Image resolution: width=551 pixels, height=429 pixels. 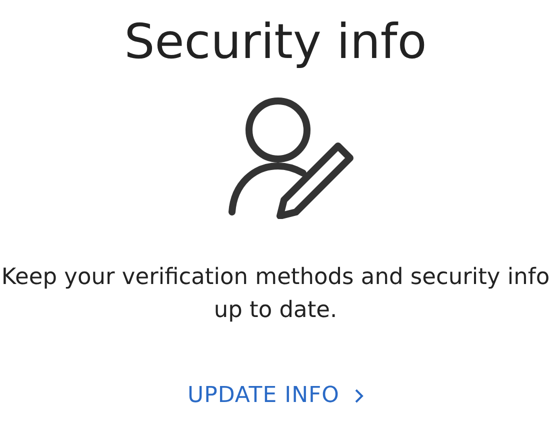 What do you see at coordinates (359, 396) in the screenshot?
I see `chevron-right-icon` at bounding box center [359, 396].